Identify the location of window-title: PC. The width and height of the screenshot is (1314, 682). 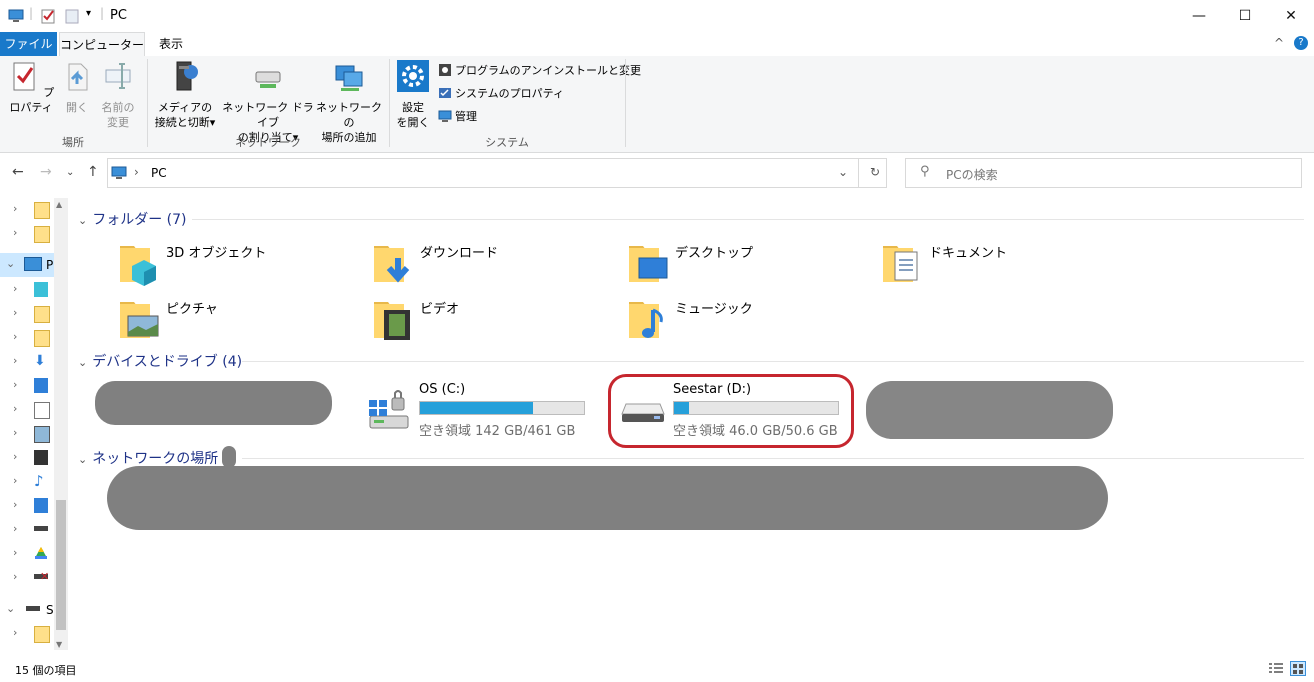
(118, 15).